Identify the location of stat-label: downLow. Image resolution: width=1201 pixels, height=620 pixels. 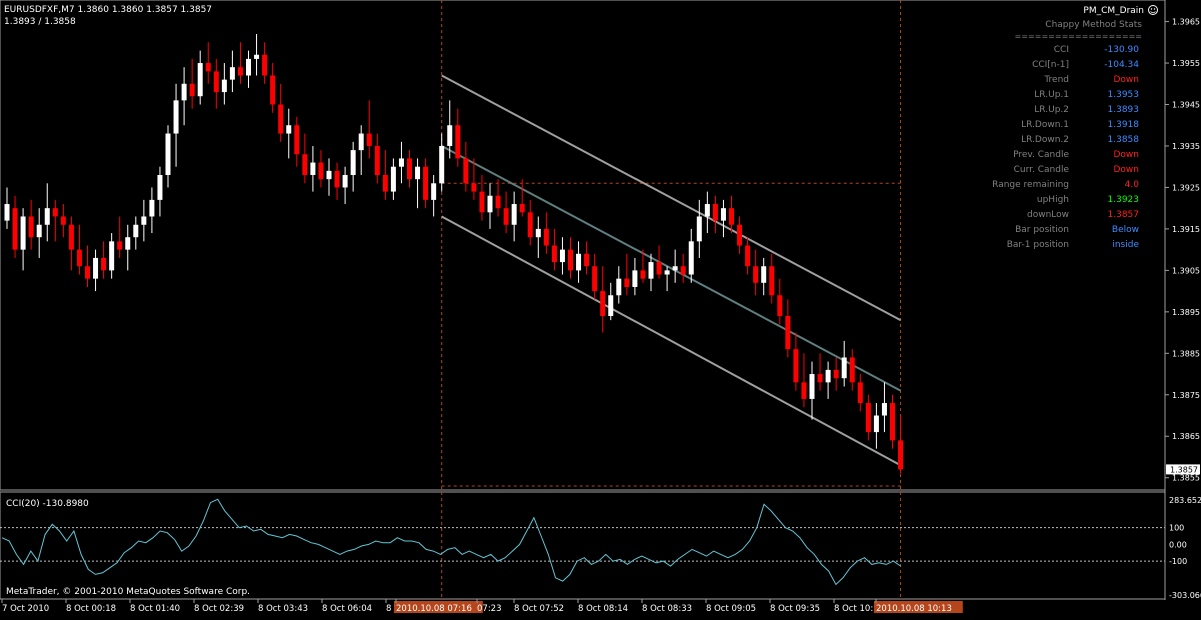
(1048, 215).